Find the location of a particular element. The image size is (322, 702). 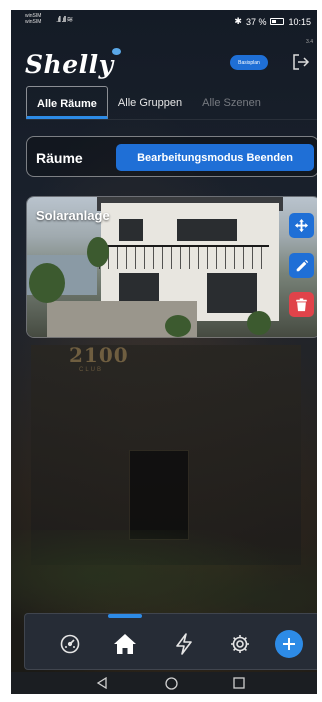

rooms-header: Räume Bearbeitungsmodus Beenden is located at coordinates (171, 156).